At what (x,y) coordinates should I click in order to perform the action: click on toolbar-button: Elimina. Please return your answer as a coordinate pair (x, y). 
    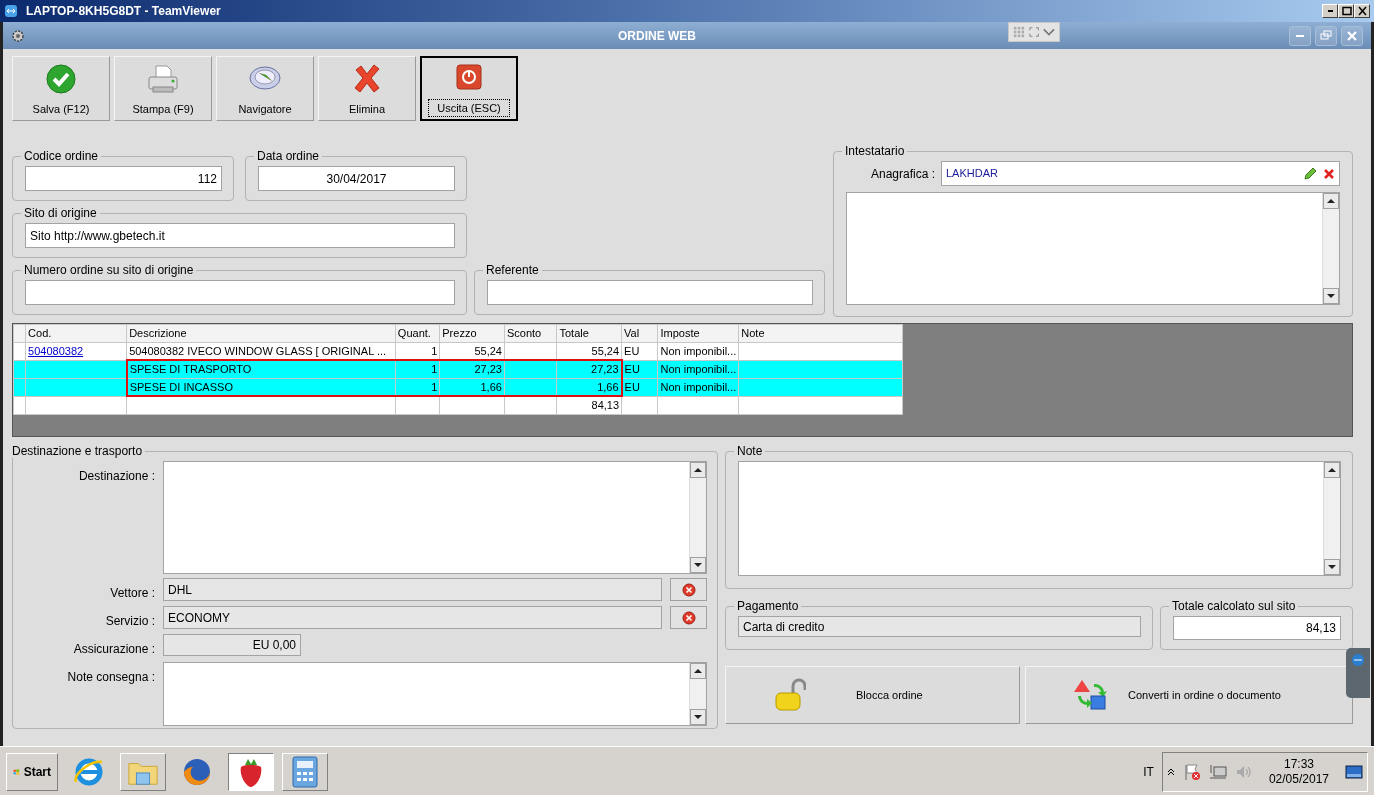
    Looking at the image, I should click on (367, 88).